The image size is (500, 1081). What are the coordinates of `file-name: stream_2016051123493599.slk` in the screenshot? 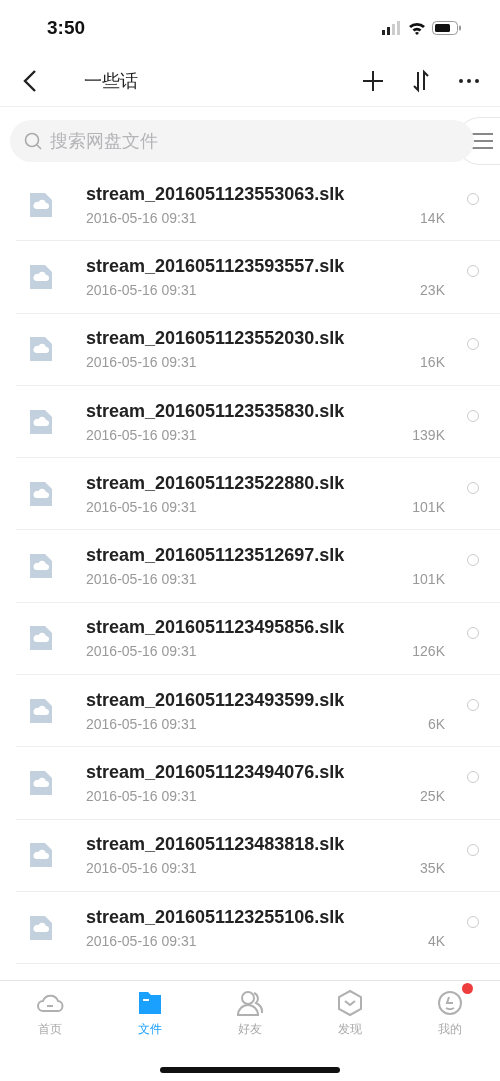 It's located at (265, 700).